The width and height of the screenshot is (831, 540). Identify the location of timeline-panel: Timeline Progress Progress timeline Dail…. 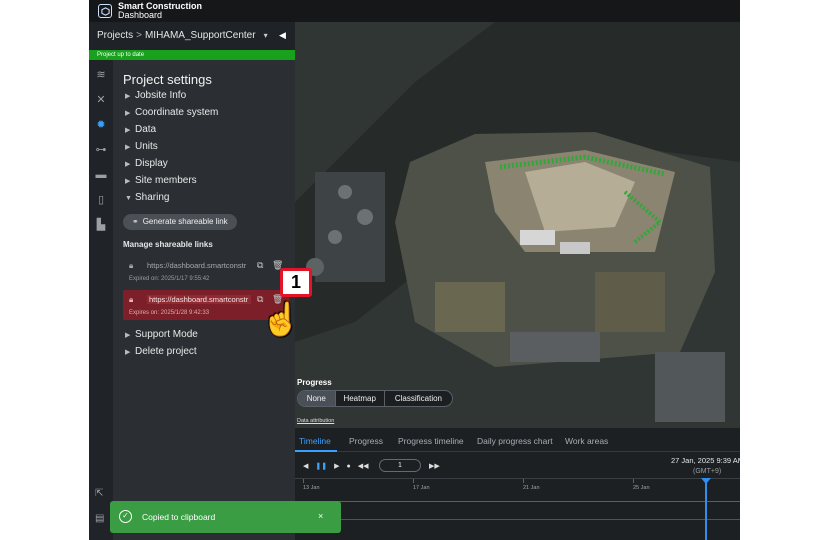
(517, 484).